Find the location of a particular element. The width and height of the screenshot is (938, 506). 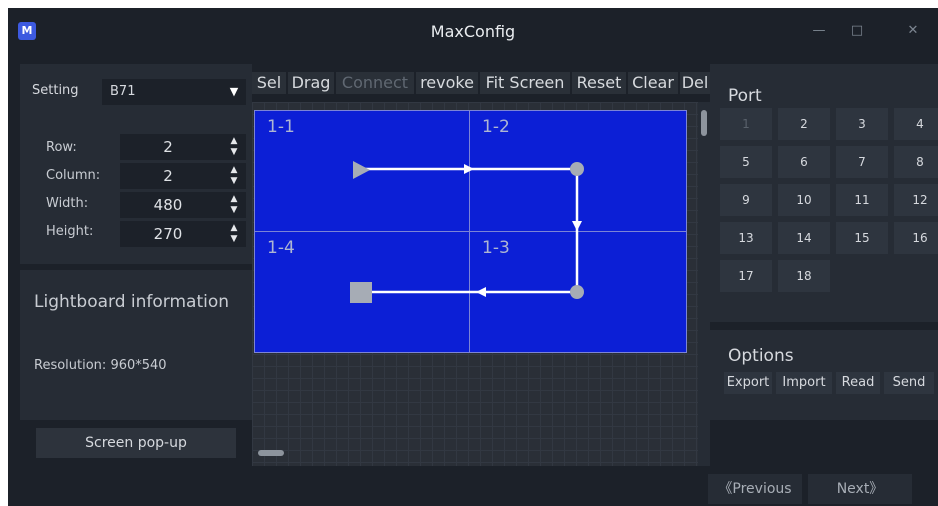

column-value: 2 is located at coordinates (168, 176).